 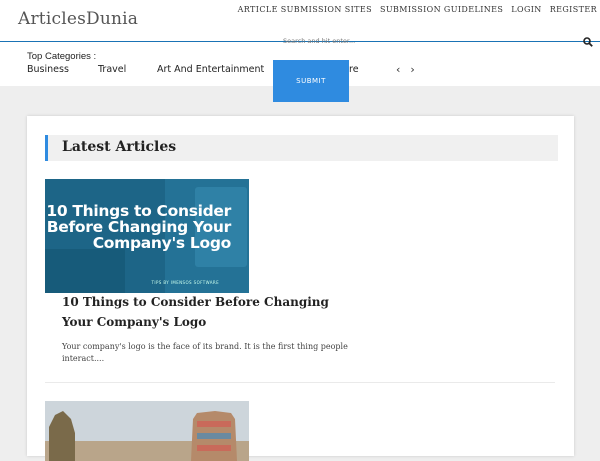 I want to click on categories-title: Top Categories :, so click(x=62, y=56).